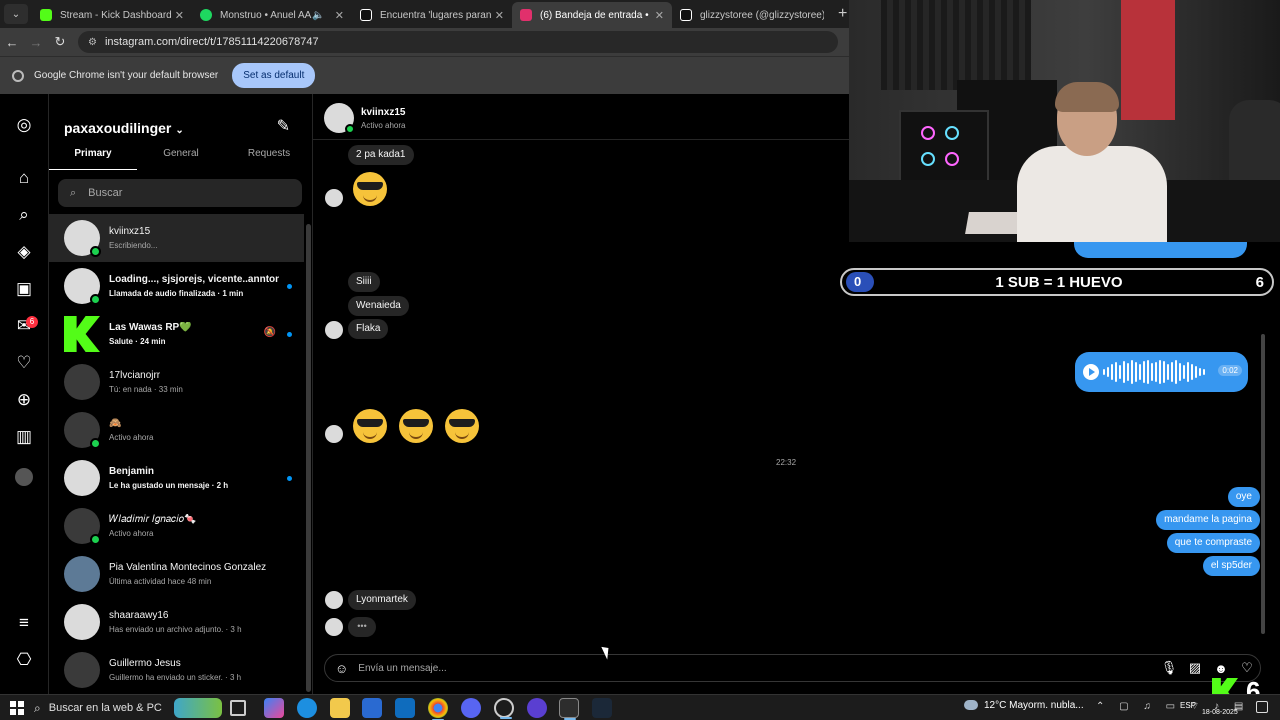  I want to click on incoming-message: Wenaieda, so click(378, 306).